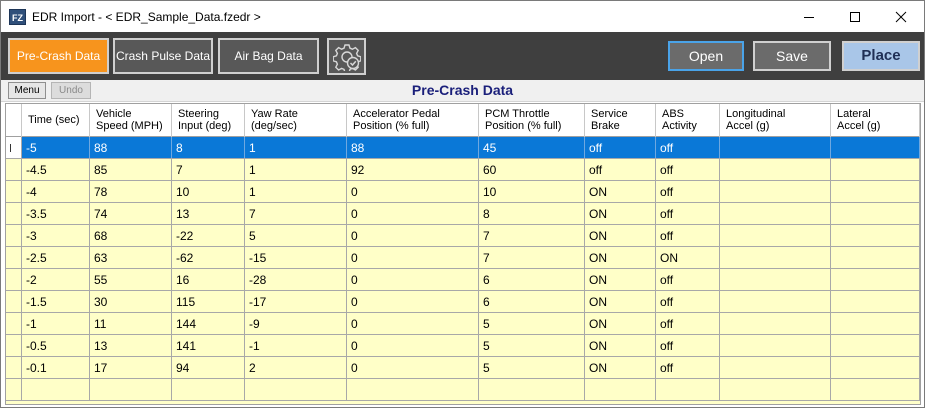 This screenshot has height=408, width=925. What do you see at coordinates (163, 56) in the screenshot?
I see `tab-crash-pulse-data: Crash Pulse Data` at bounding box center [163, 56].